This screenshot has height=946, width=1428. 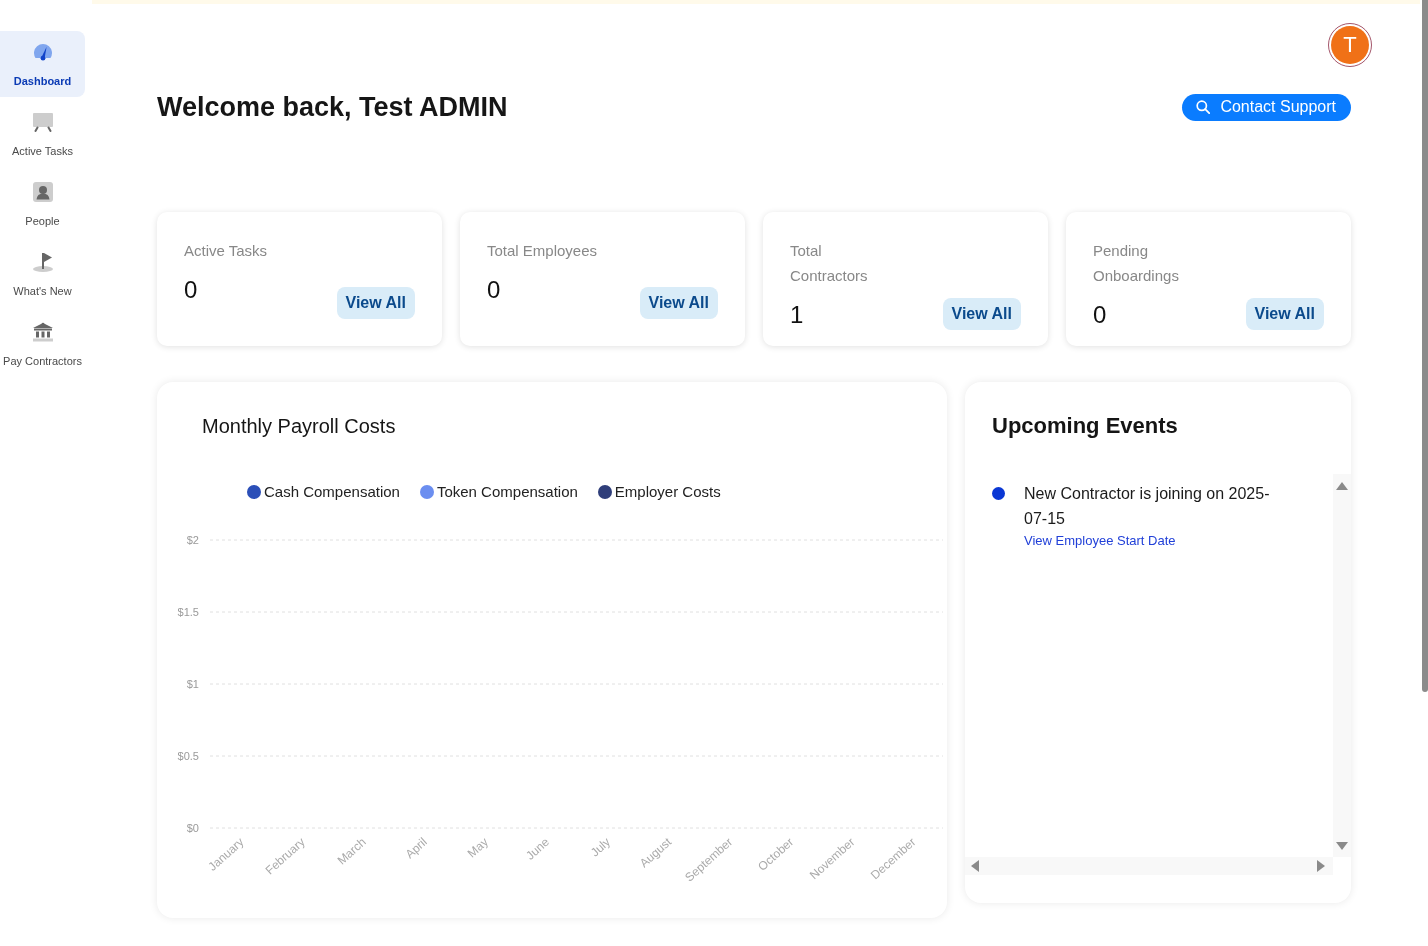 I want to click on chart-title: Monthly Payroll Costs, so click(x=299, y=426).